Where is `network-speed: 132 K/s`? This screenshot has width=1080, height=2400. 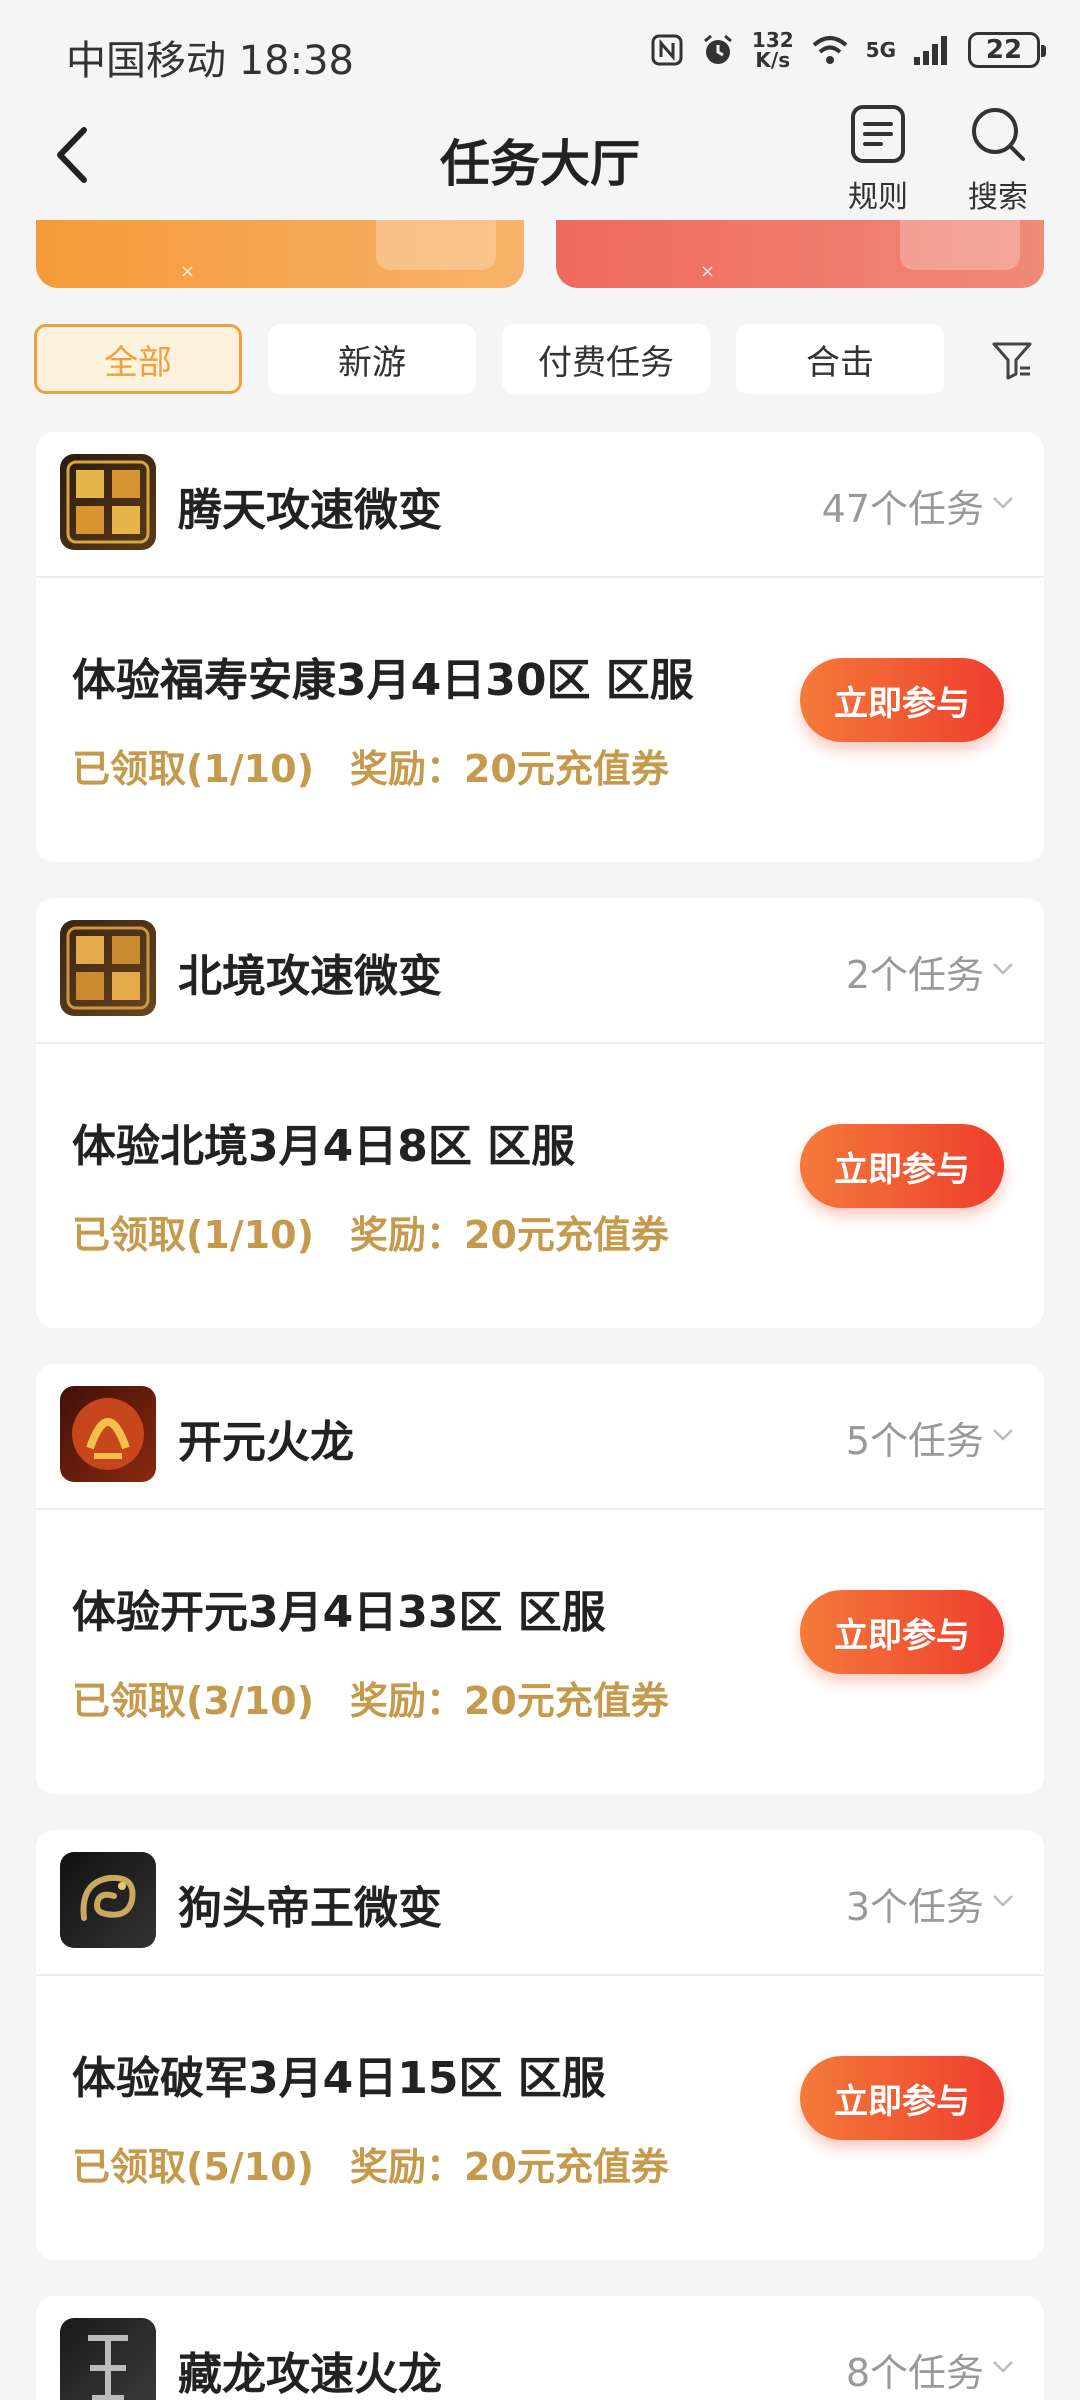
network-speed: 132 K/s is located at coordinates (772, 50).